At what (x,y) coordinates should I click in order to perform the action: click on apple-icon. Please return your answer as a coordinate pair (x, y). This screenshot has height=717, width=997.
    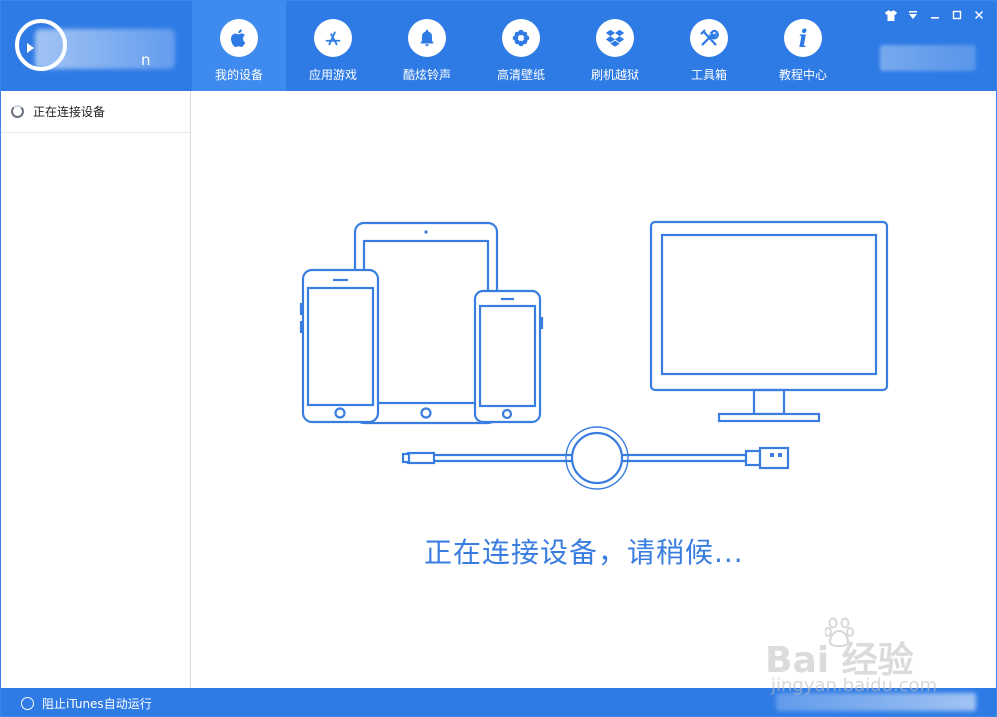
    Looking at the image, I should click on (239, 38).